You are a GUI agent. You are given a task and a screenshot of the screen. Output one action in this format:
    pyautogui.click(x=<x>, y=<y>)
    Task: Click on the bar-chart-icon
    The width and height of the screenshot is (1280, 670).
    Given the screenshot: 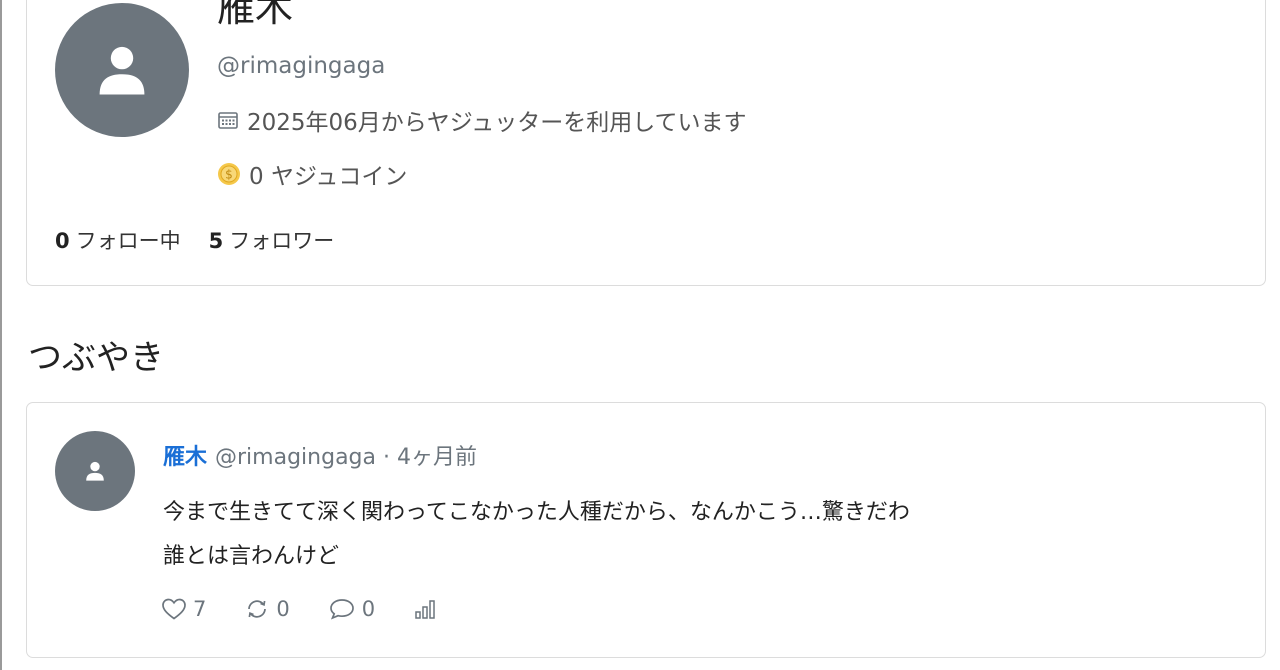 What is the action you would take?
    pyautogui.click(x=426, y=609)
    